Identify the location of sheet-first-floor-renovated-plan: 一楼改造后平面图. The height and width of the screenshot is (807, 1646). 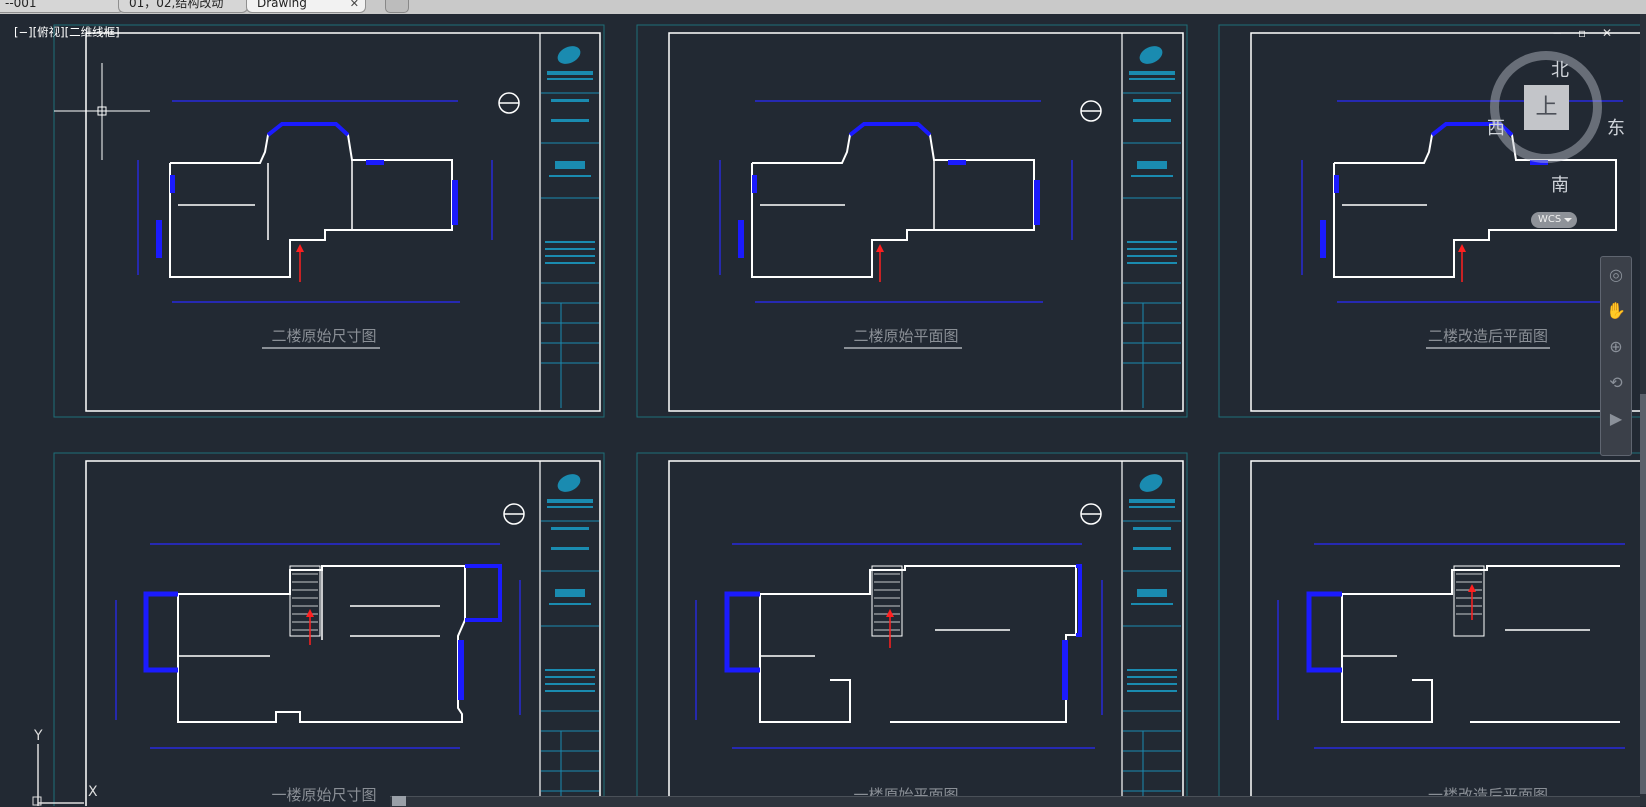
(1432, 629).